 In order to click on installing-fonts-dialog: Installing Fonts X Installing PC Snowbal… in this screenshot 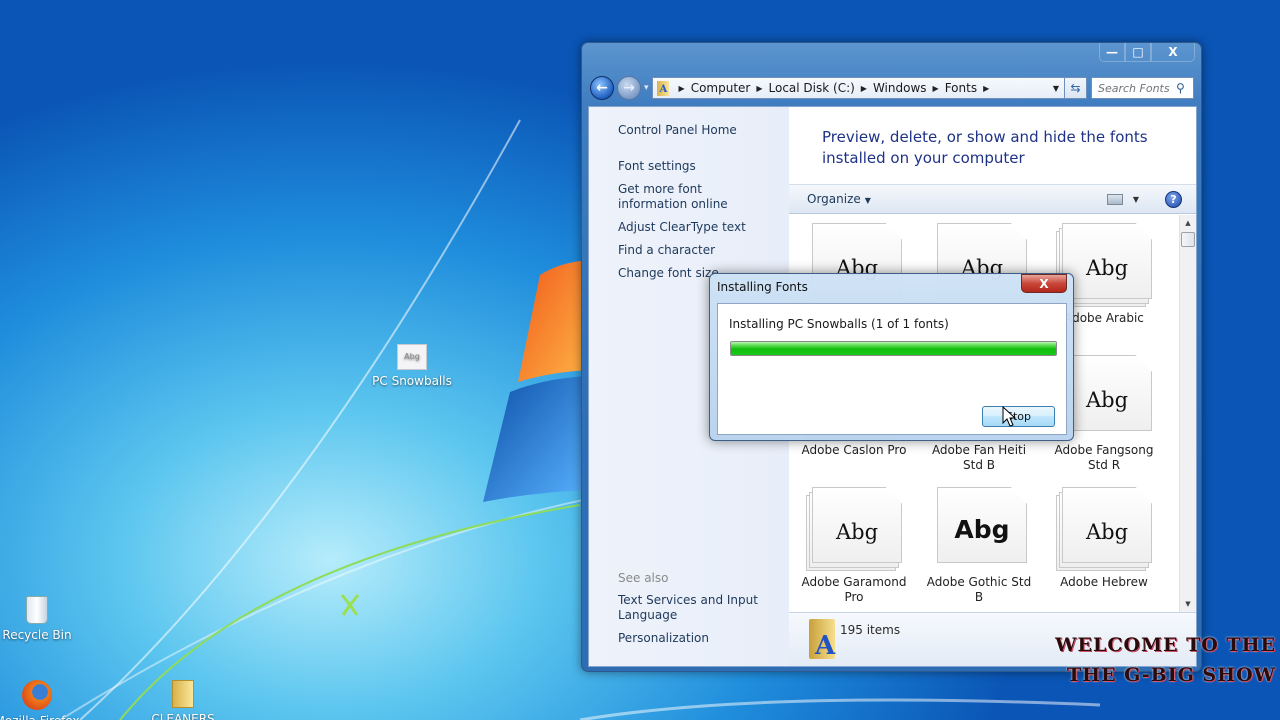, I will do `click(891, 357)`.